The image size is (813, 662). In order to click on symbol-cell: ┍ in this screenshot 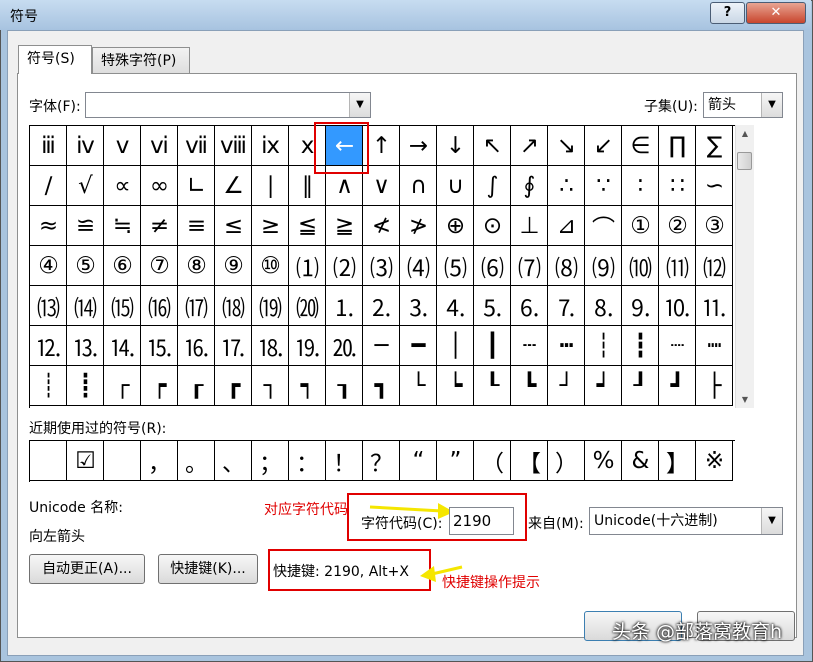, I will do `click(159, 386)`.